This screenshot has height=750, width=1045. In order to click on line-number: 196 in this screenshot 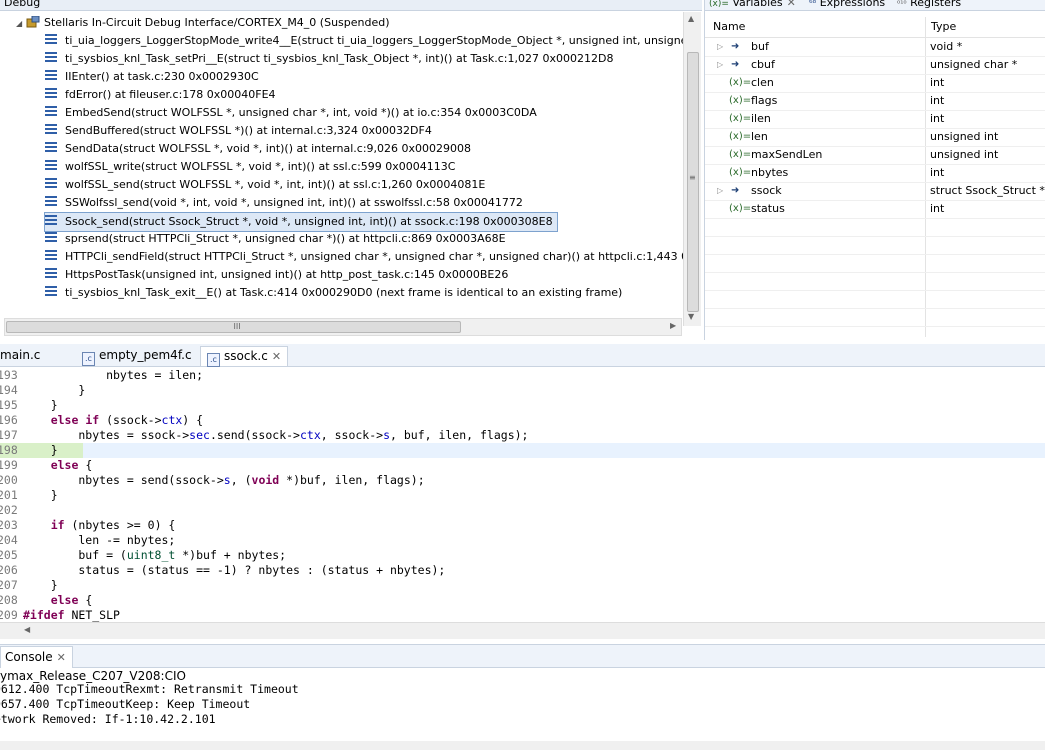, I will do `click(9, 420)`.